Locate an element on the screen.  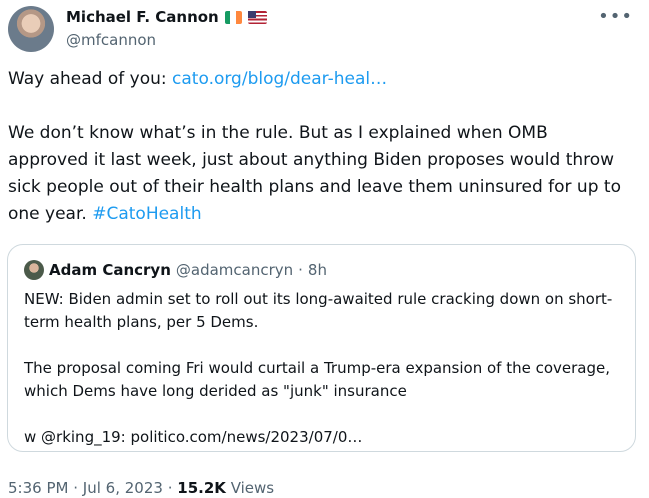
tweet-time: 5:36 PM is located at coordinates (38, 488).